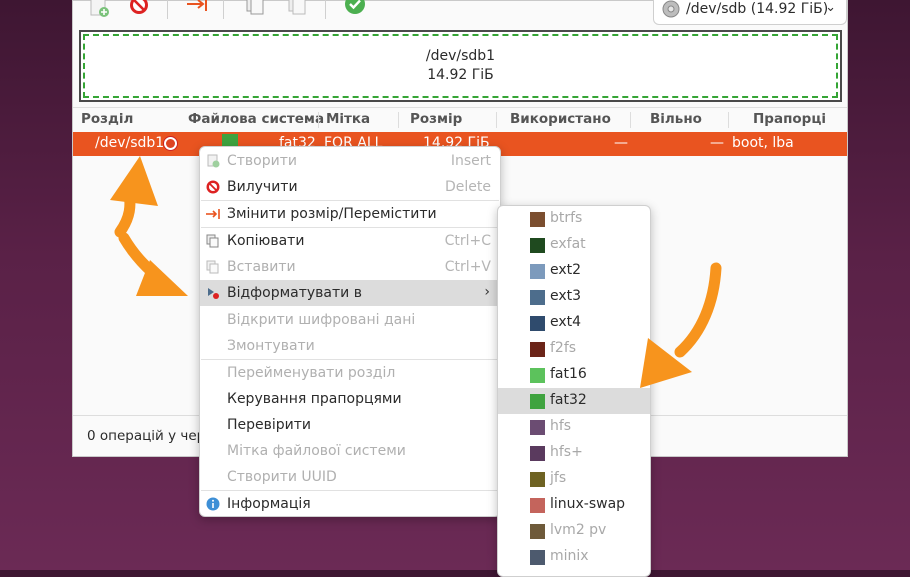 The width and height of the screenshot is (910, 577). I want to click on col-header-partition: Розділ, so click(107, 119).